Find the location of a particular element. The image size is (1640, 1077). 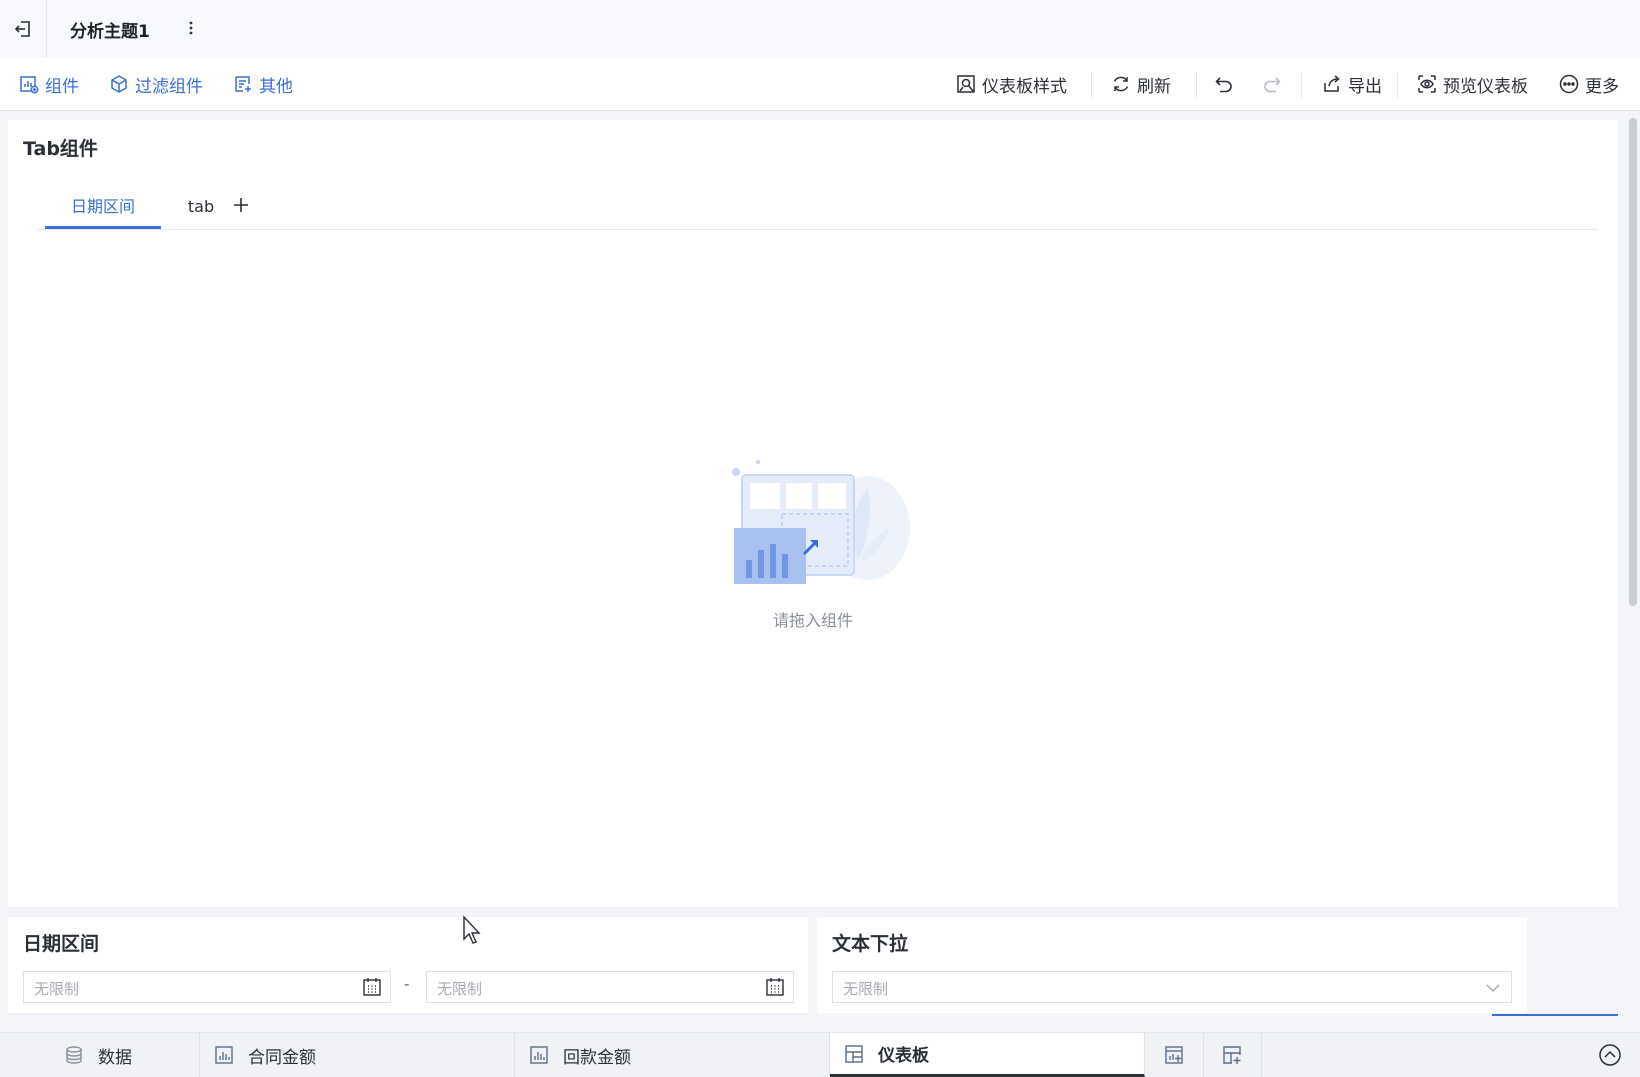

plus-icon is located at coordinates (241, 205).